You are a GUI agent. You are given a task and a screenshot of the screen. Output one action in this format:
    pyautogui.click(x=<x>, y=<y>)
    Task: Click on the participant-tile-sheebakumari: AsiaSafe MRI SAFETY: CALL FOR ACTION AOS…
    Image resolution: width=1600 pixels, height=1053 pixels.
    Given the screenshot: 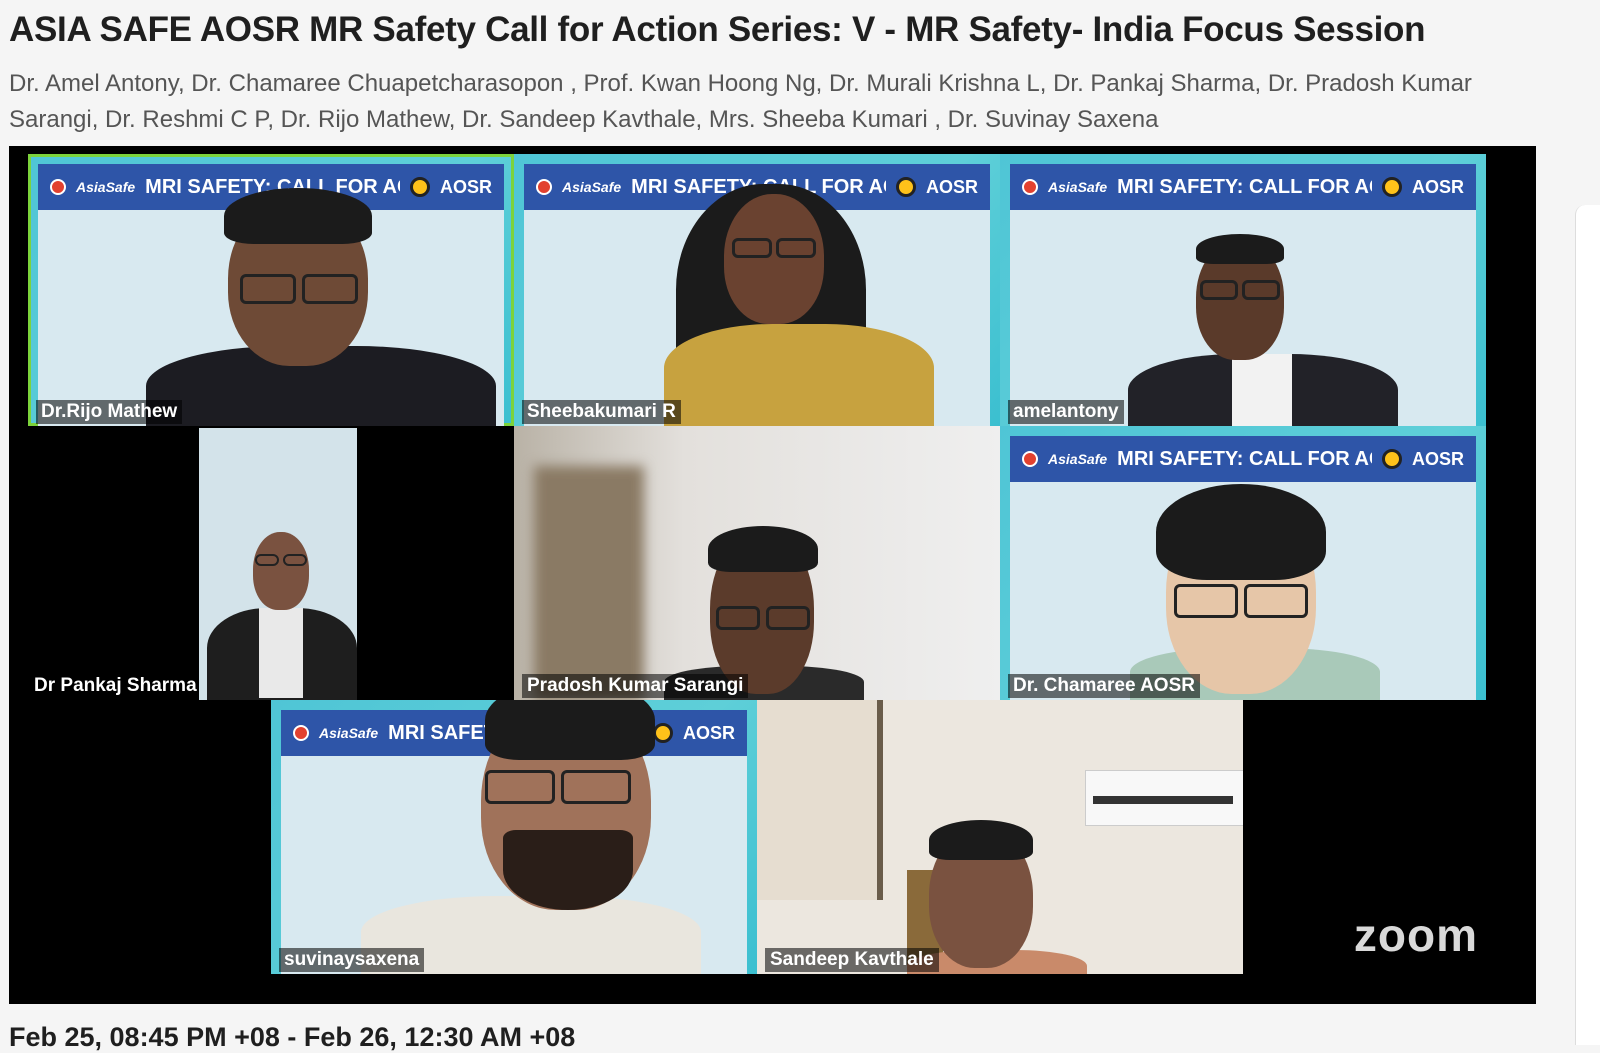 What is the action you would take?
    pyautogui.click(x=757, y=290)
    